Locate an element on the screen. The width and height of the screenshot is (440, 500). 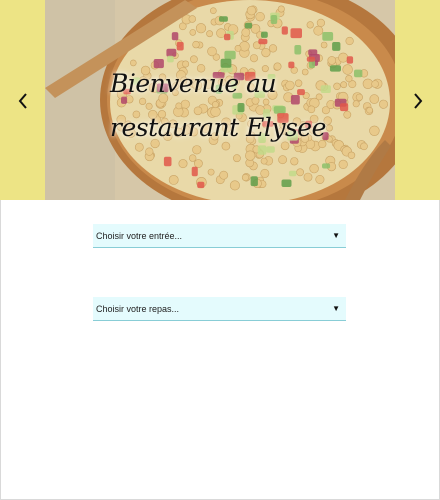
chevron-right-icon is located at coordinates (418, 101).